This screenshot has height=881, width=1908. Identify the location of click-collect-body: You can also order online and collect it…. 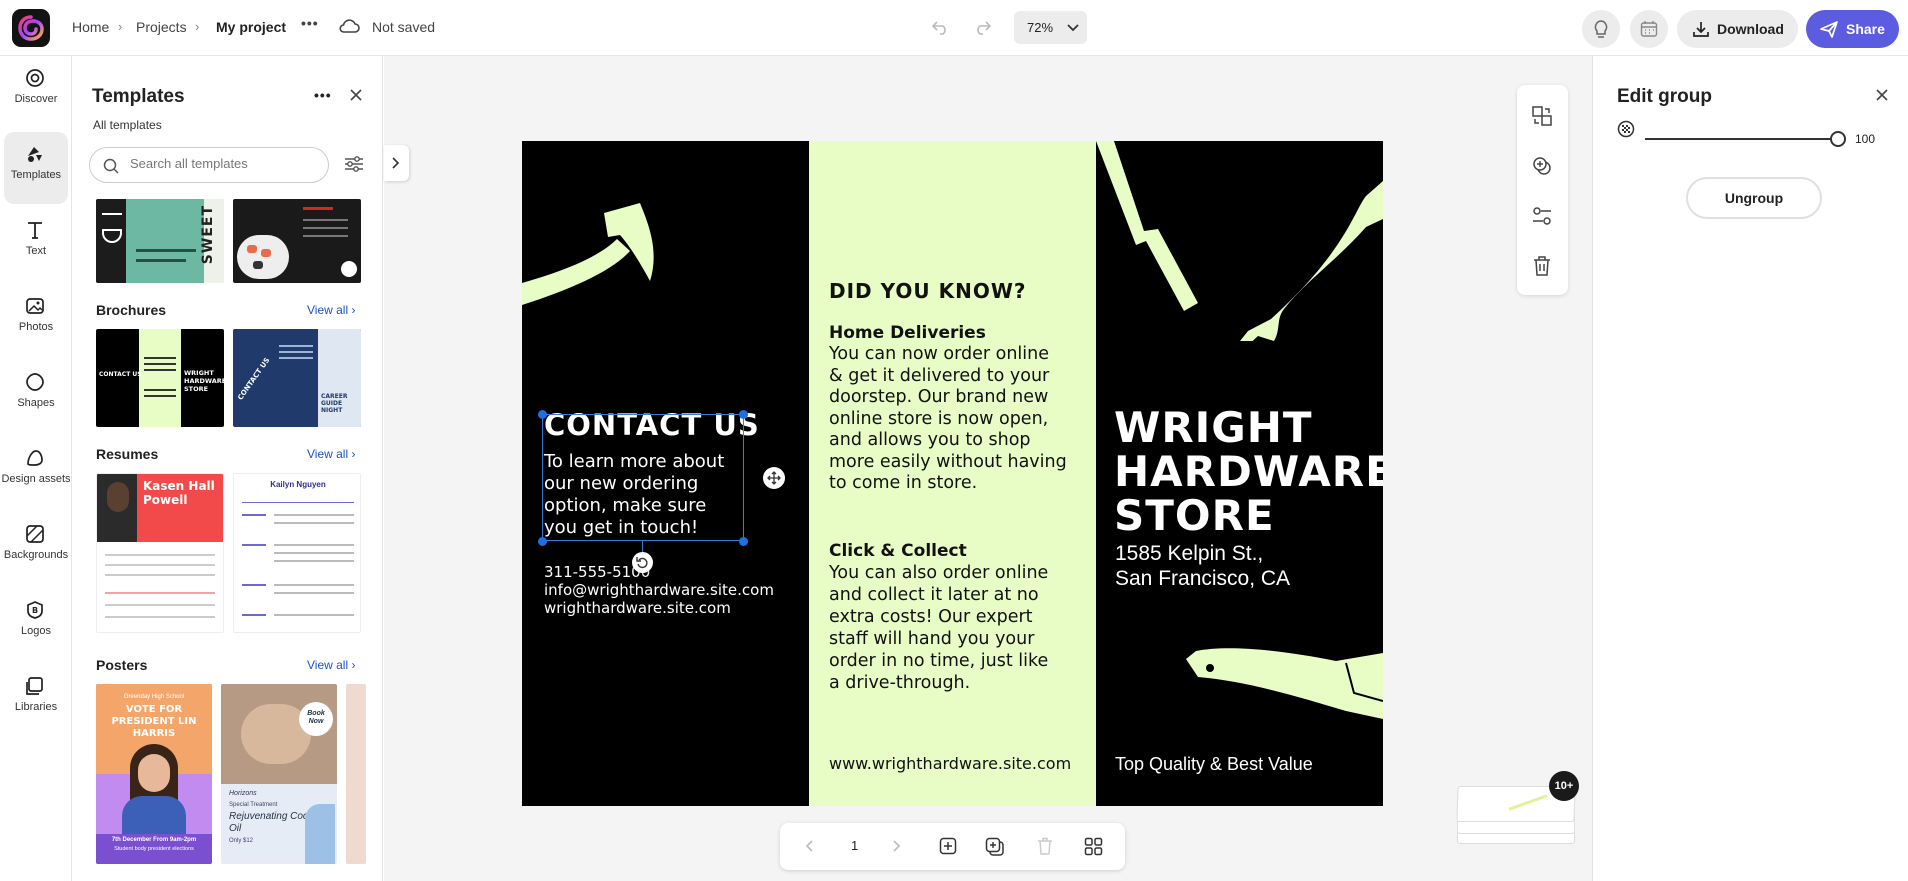
(960, 628).